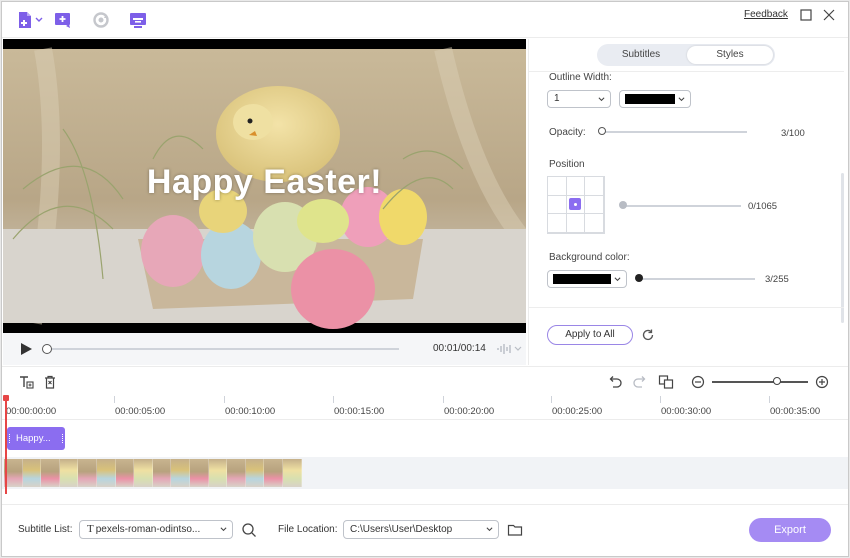  What do you see at coordinates (793, 133) in the screenshot?
I see `opacity-value: 3/100` at bounding box center [793, 133].